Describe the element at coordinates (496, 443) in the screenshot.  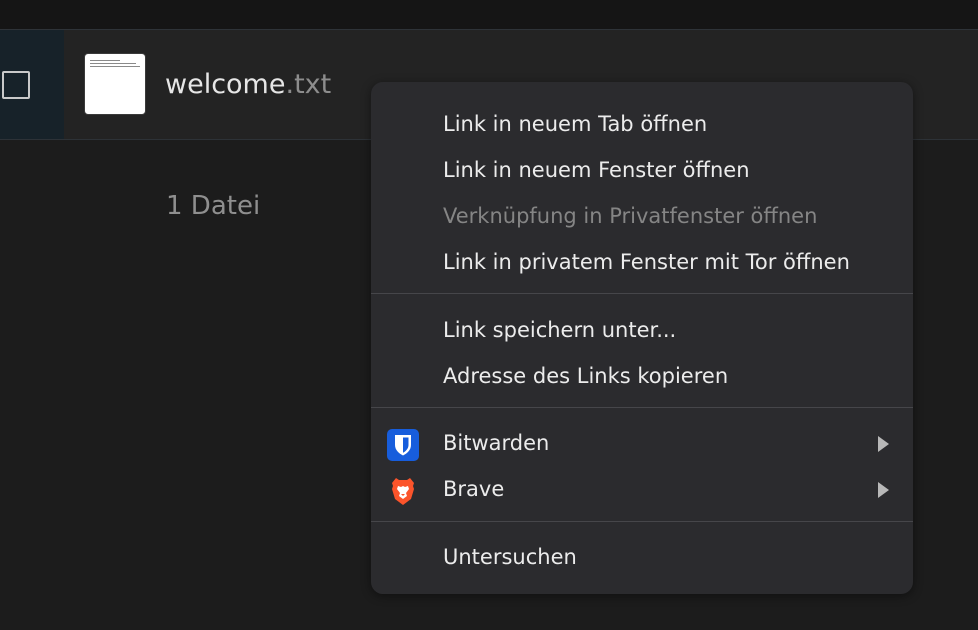
I see `menu-item-label: Bitwarden` at that location.